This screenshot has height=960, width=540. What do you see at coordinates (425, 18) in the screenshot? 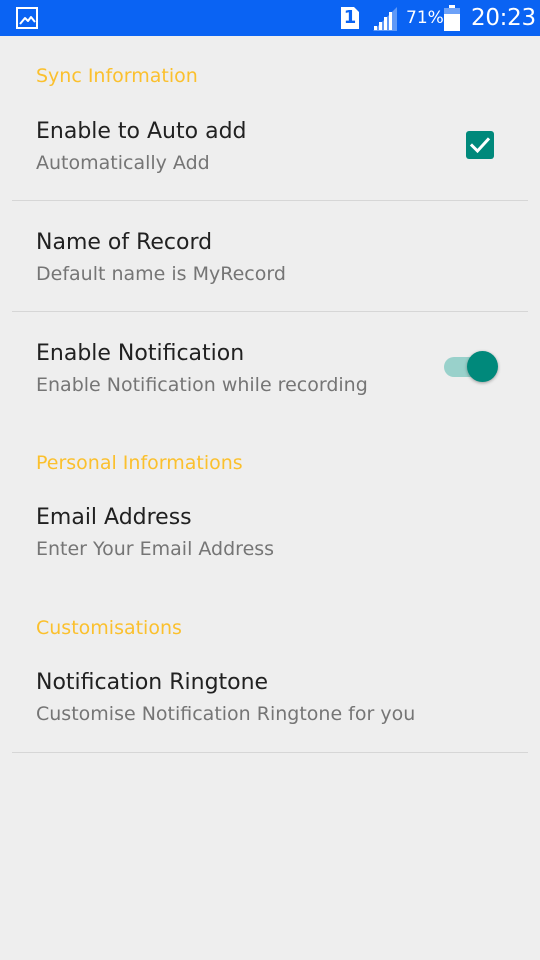
I see `battery-percent: 71%` at bounding box center [425, 18].